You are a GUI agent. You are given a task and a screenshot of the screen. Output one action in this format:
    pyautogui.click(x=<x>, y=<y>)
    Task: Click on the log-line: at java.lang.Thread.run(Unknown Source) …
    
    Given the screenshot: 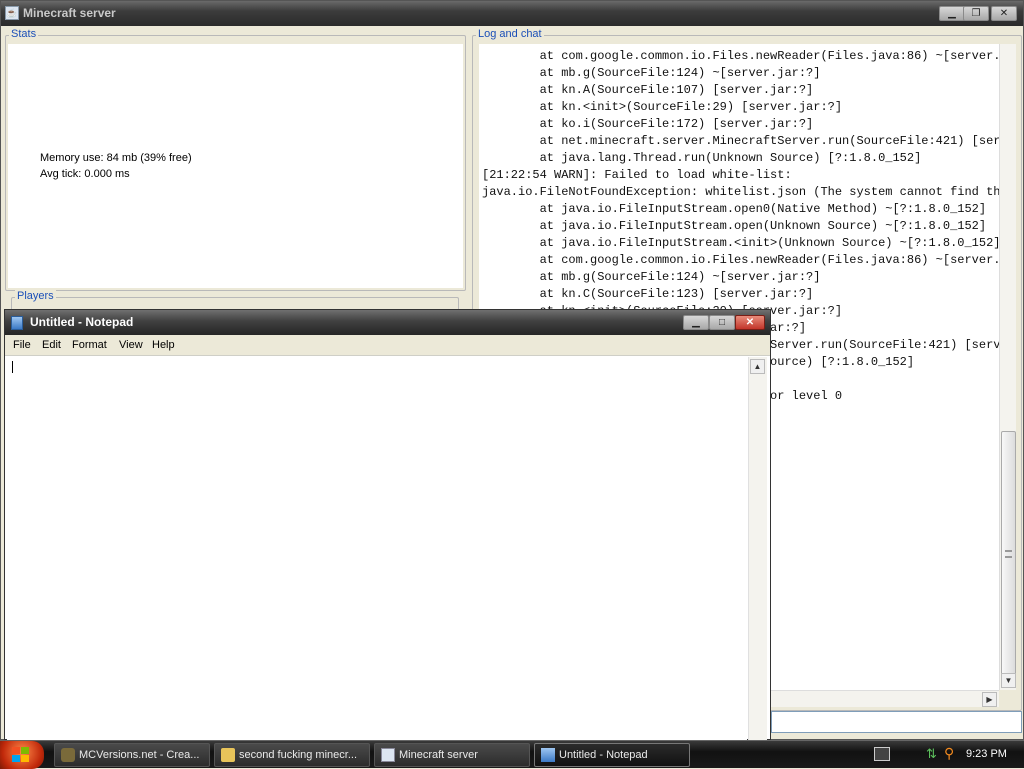 What is the action you would take?
    pyautogui.click(x=702, y=158)
    